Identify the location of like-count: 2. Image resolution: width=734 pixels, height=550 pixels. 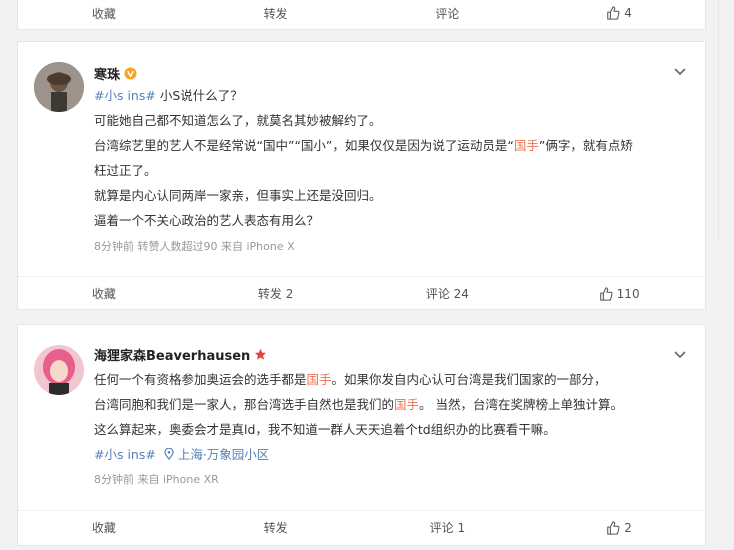
(628, 527).